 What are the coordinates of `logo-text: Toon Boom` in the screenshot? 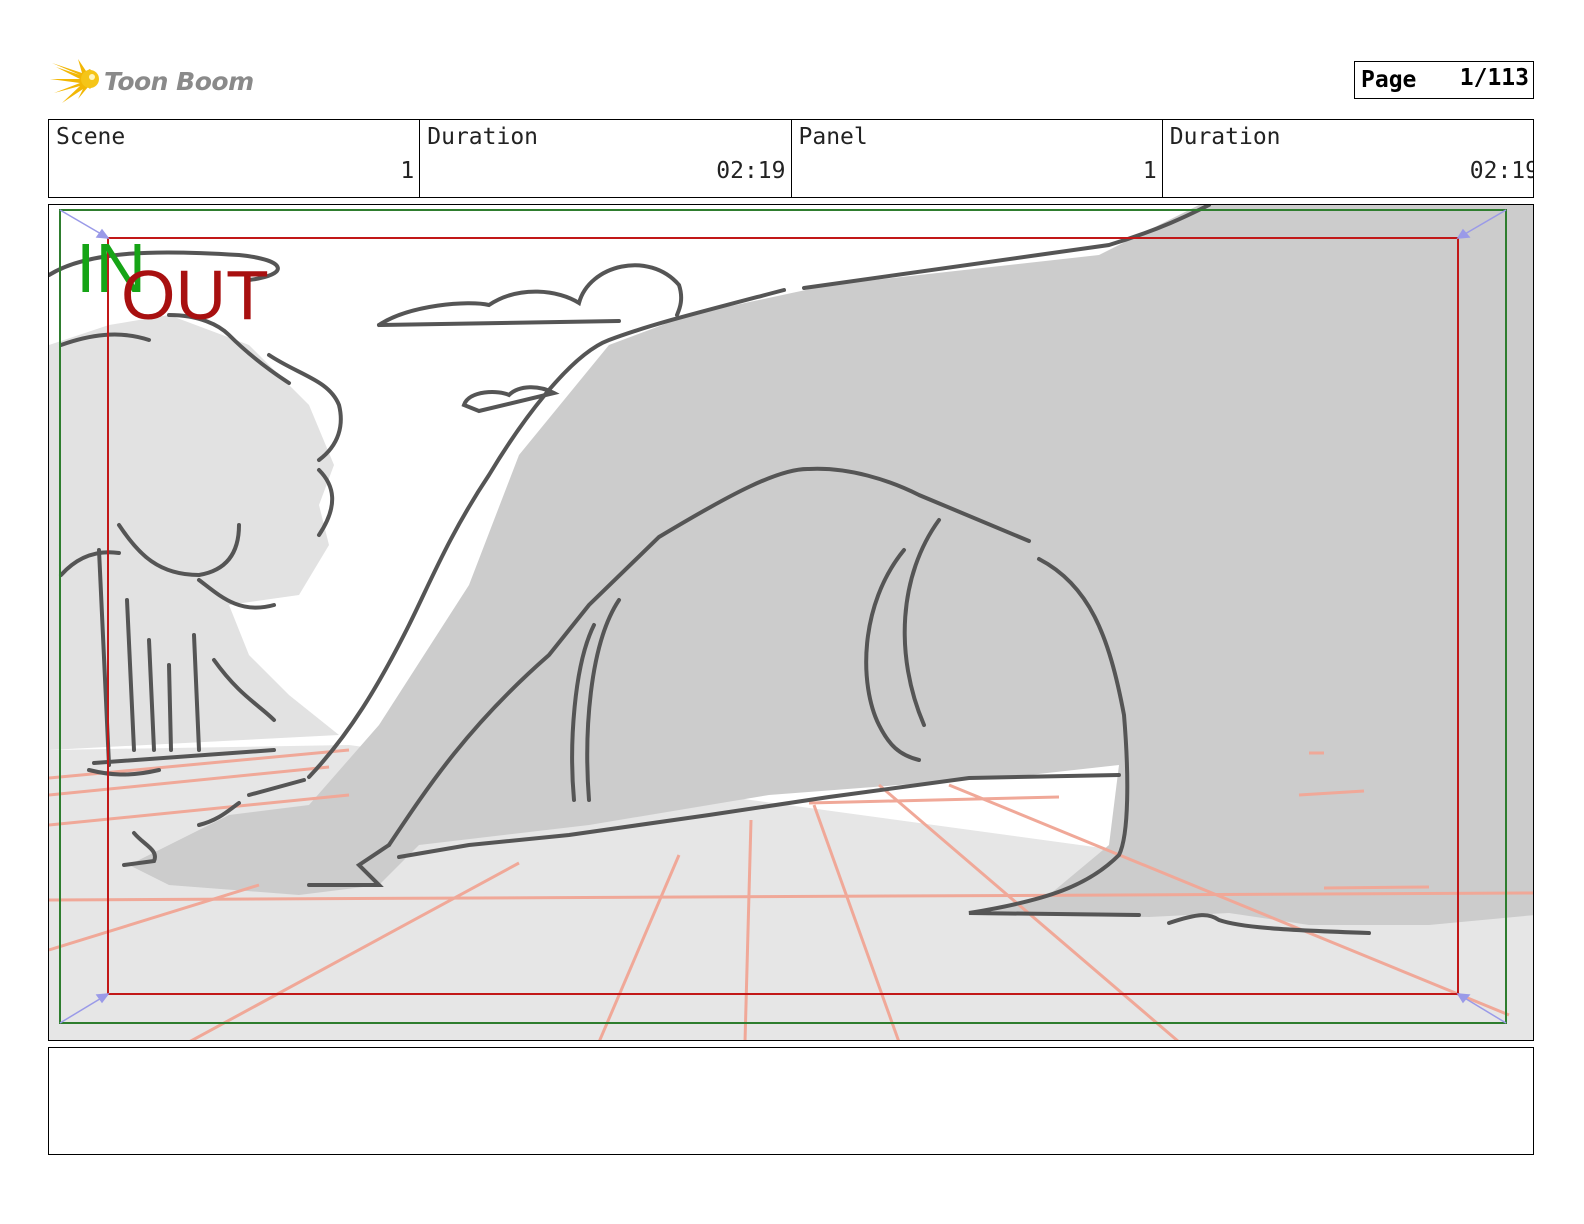 It's located at (179, 81).